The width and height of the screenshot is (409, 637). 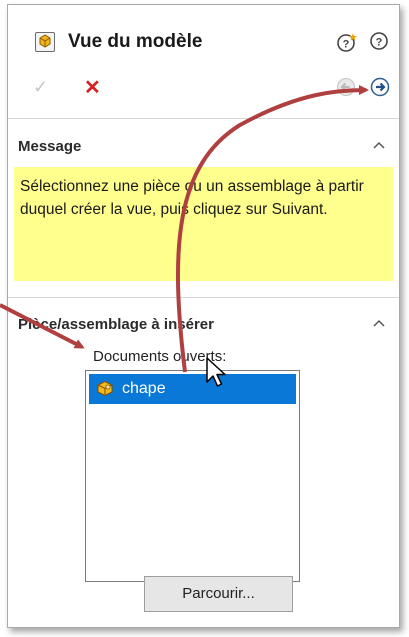 What do you see at coordinates (217, 373) in the screenshot?
I see `mouse-cursor-icon` at bounding box center [217, 373].